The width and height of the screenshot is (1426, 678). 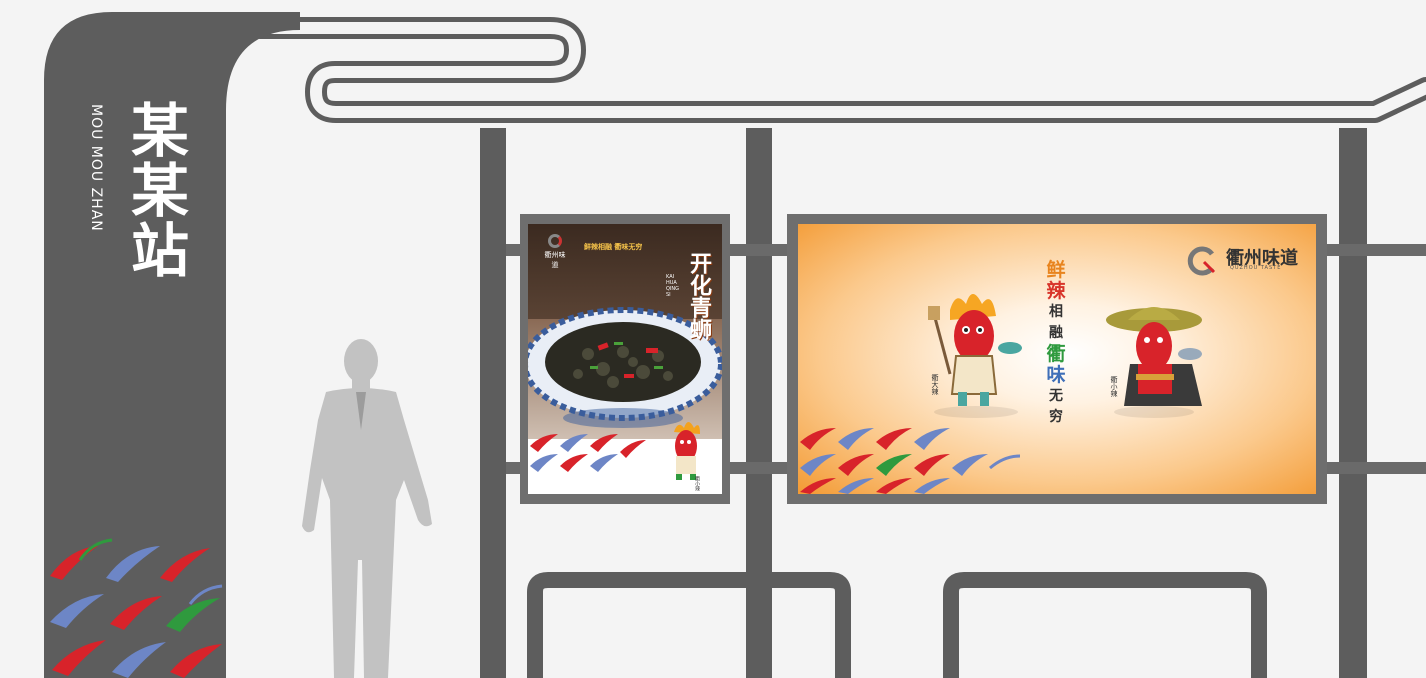 What do you see at coordinates (1105, 625) in the screenshot?
I see `bench-right` at bounding box center [1105, 625].